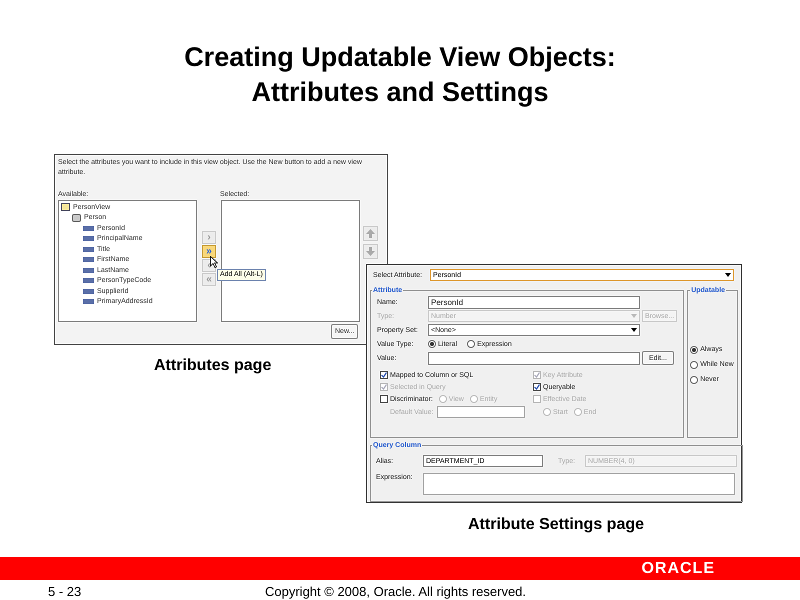 The height and width of the screenshot is (600, 800). What do you see at coordinates (76, 218) in the screenshot?
I see `entity-icon` at bounding box center [76, 218].